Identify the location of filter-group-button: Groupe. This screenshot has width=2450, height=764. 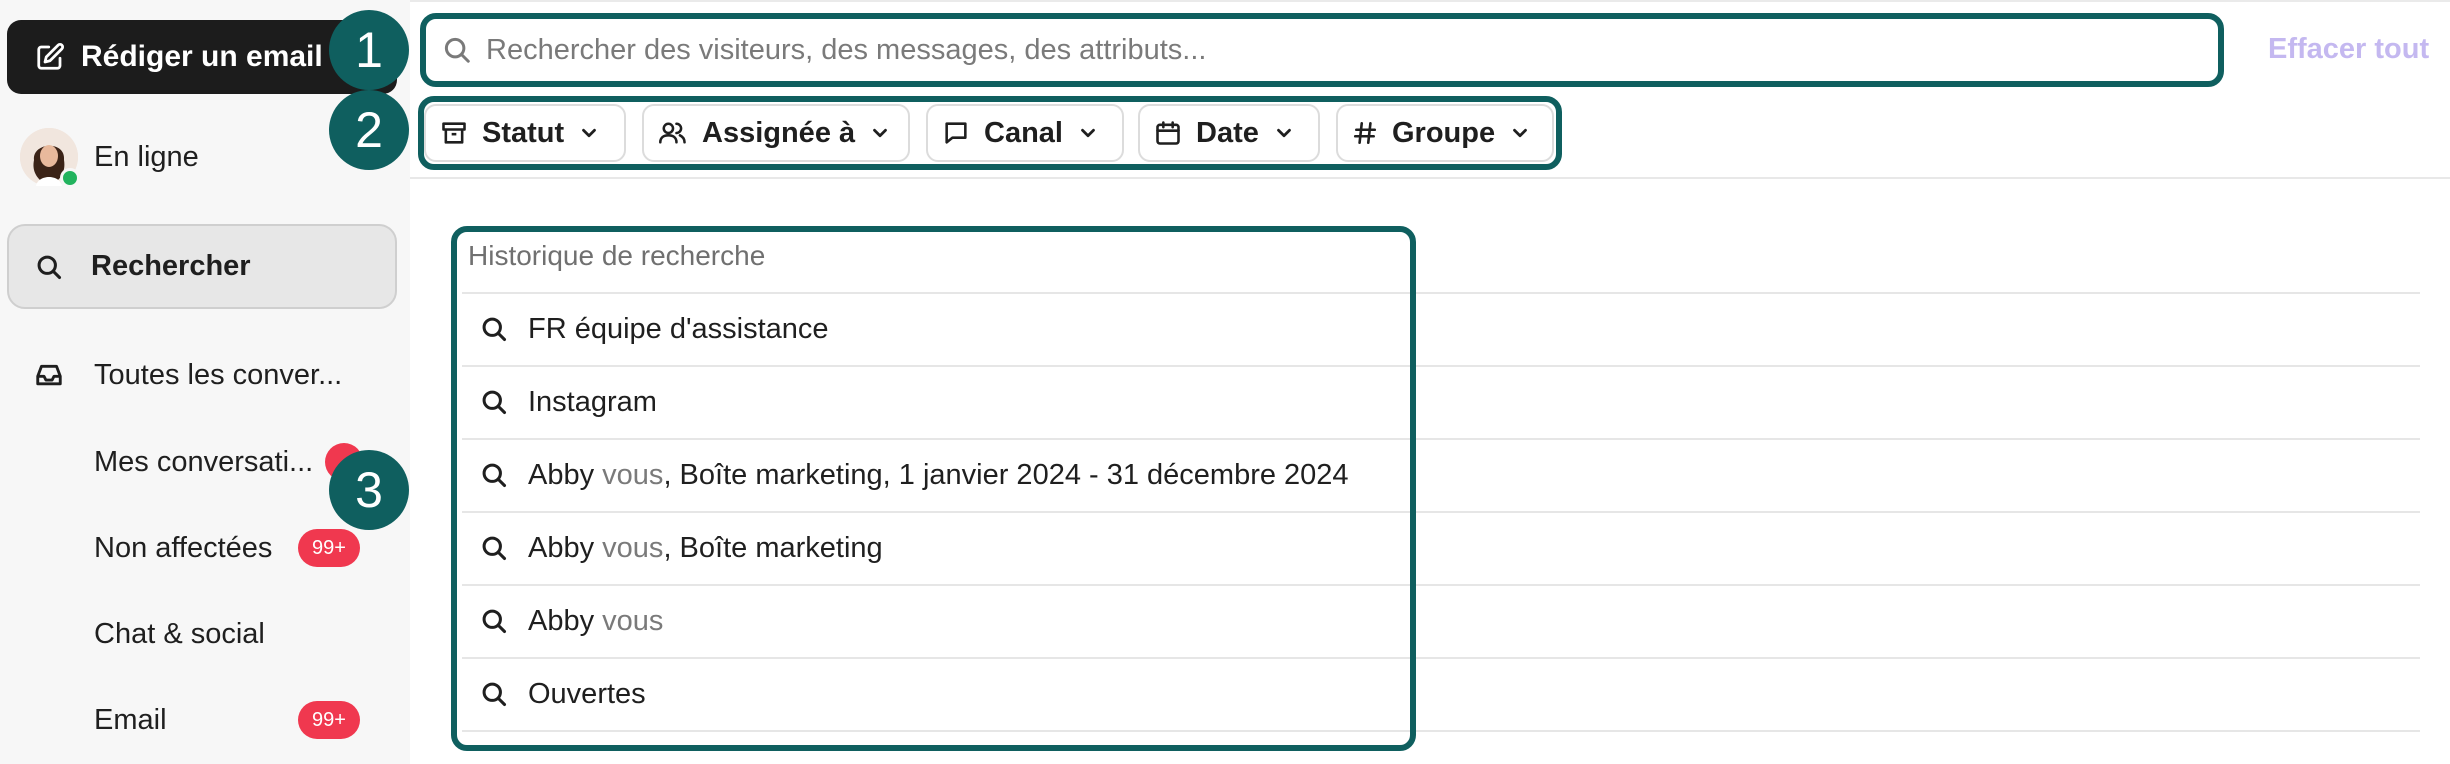
(1445, 133).